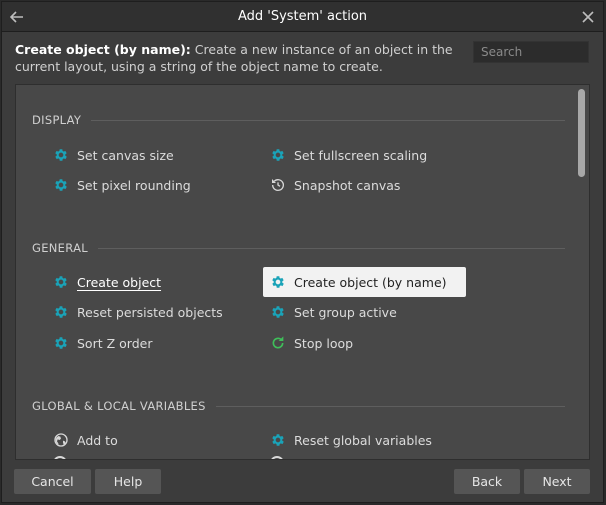 The width and height of the screenshot is (606, 505). I want to click on action-stop-loop: Stop loop, so click(310, 343).